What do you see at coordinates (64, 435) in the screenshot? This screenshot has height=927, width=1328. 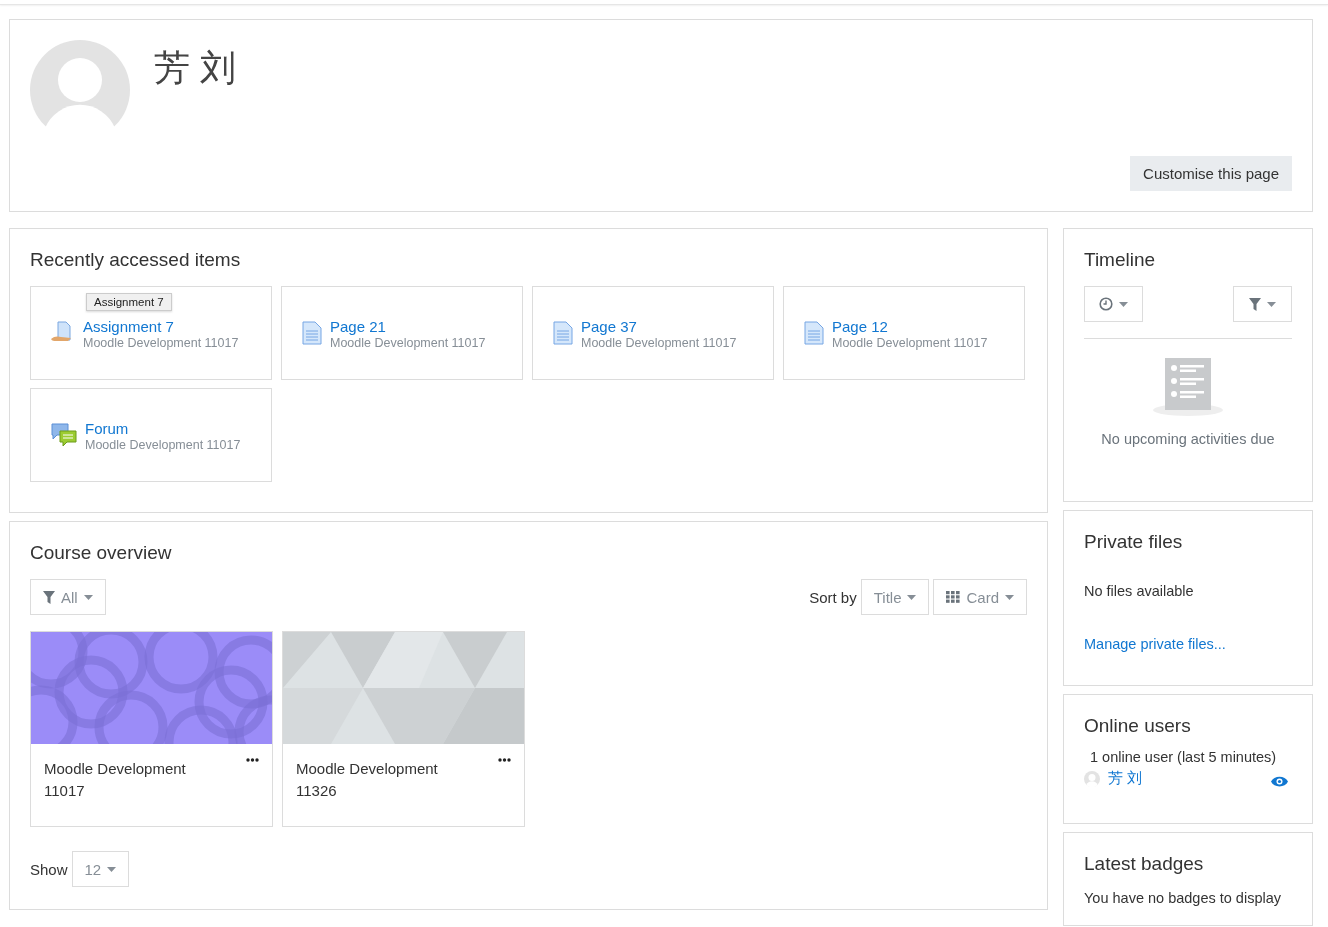 I see `forum-icon` at bounding box center [64, 435].